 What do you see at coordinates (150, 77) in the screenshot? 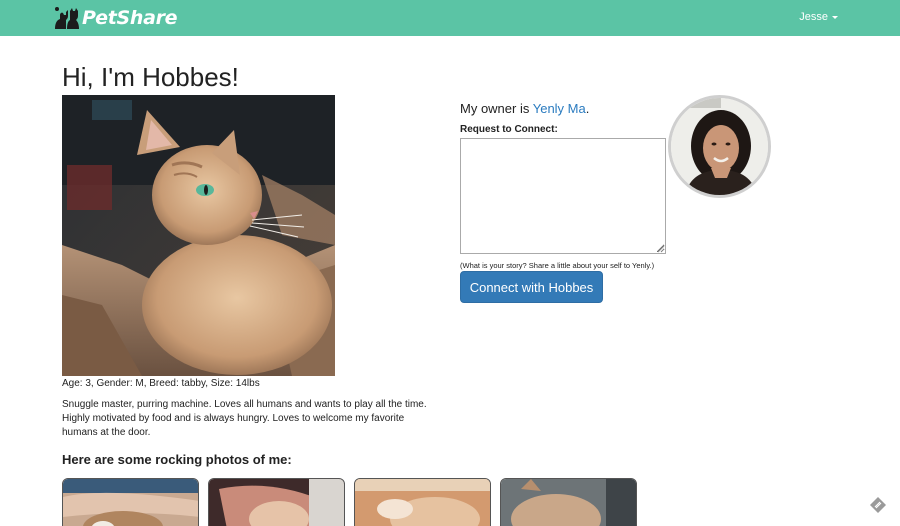
I see `page-title: Hi, I'm Hobbes!` at bounding box center [150, 77].